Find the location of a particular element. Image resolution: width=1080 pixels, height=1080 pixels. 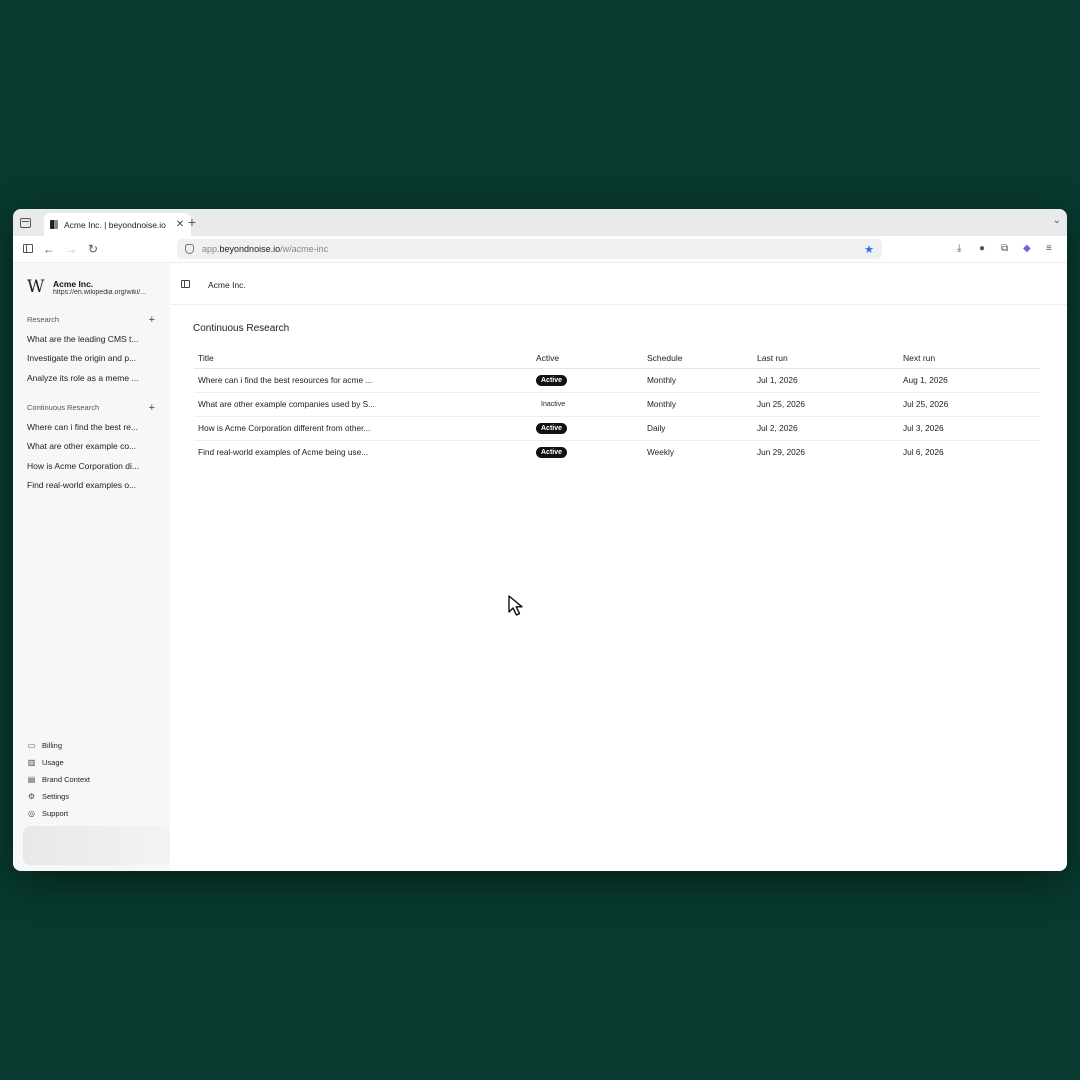

column-header-next-run: Next run is located at coordinates (969, 359).